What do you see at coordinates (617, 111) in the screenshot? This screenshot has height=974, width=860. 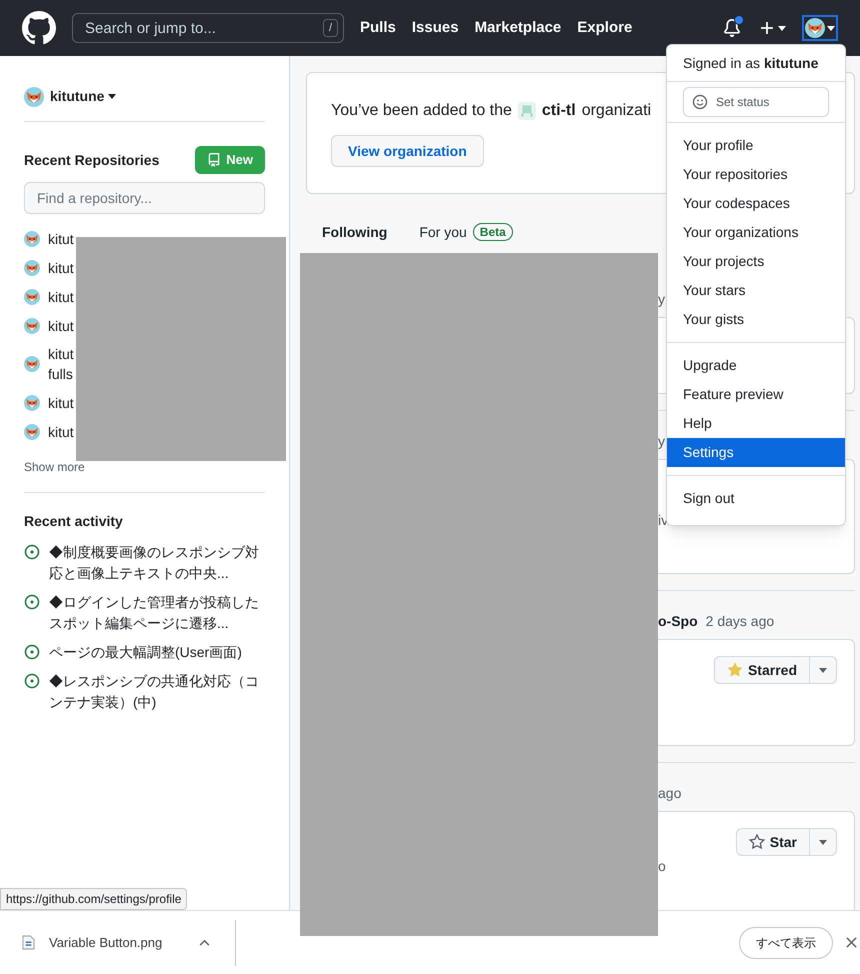 I see `notice-text: organizati` at bounding box center [617, 111].